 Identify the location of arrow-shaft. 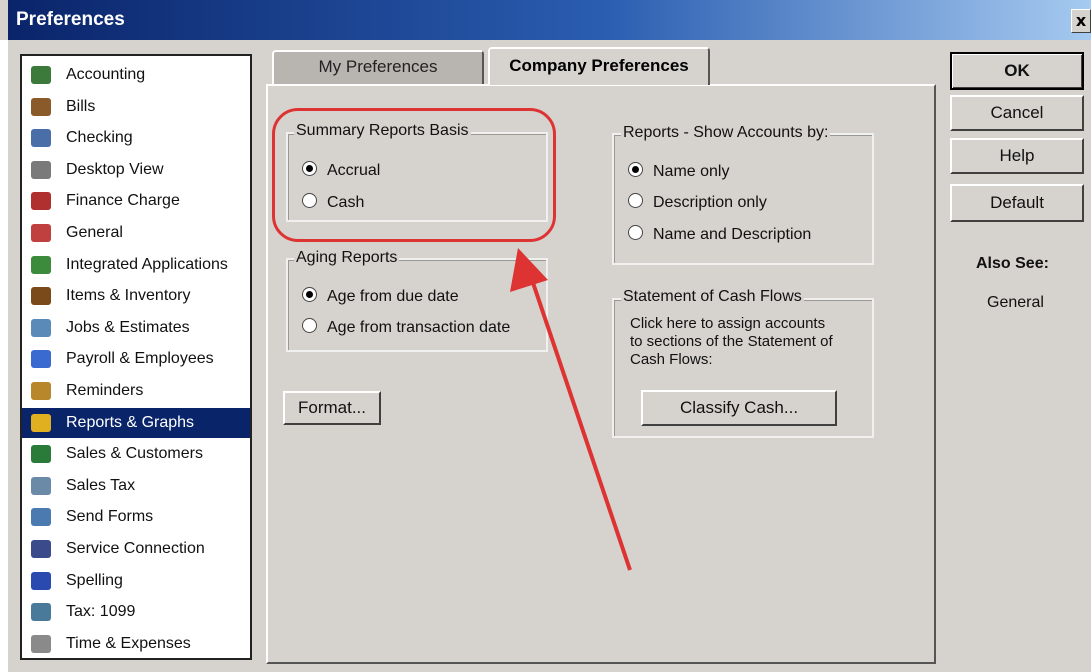
(579, 419).